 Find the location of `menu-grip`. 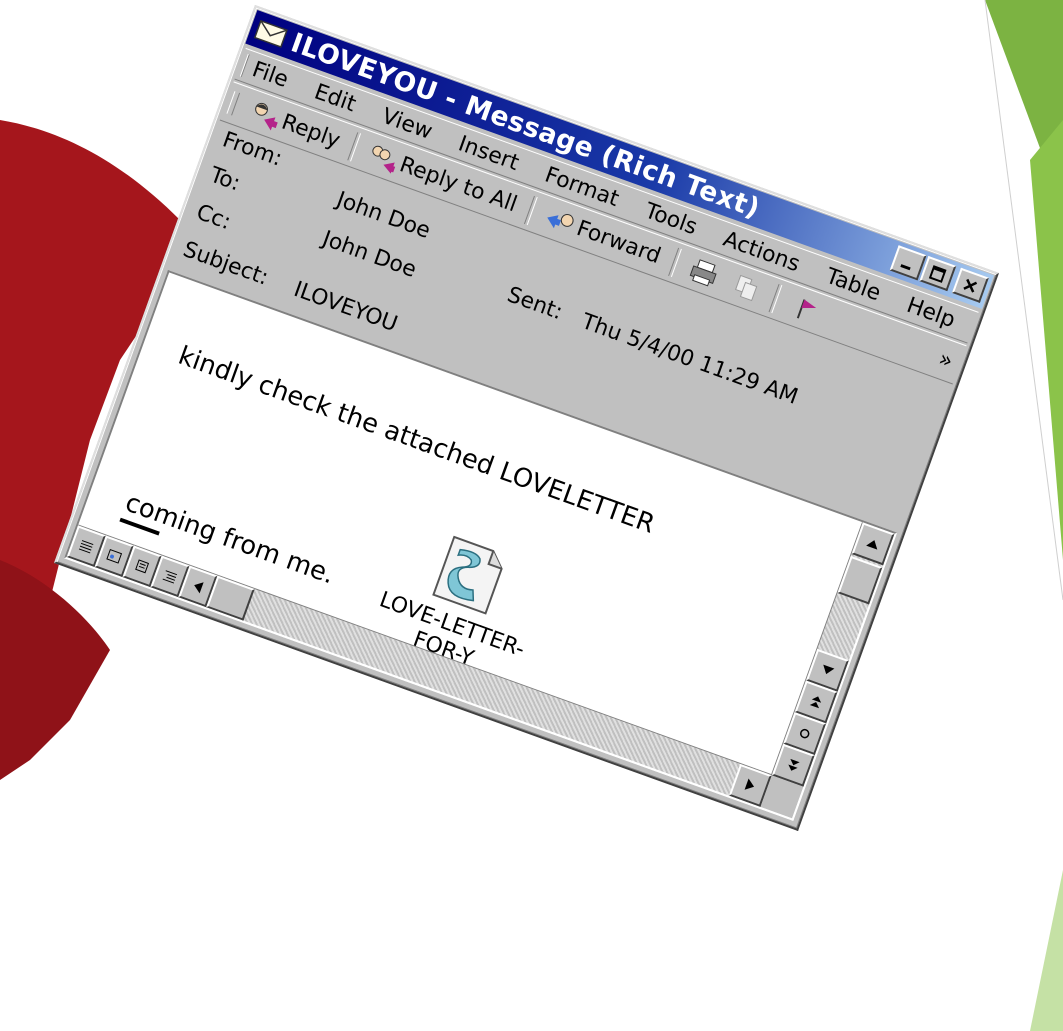

menu-grip is located at coordinates (244, 65).